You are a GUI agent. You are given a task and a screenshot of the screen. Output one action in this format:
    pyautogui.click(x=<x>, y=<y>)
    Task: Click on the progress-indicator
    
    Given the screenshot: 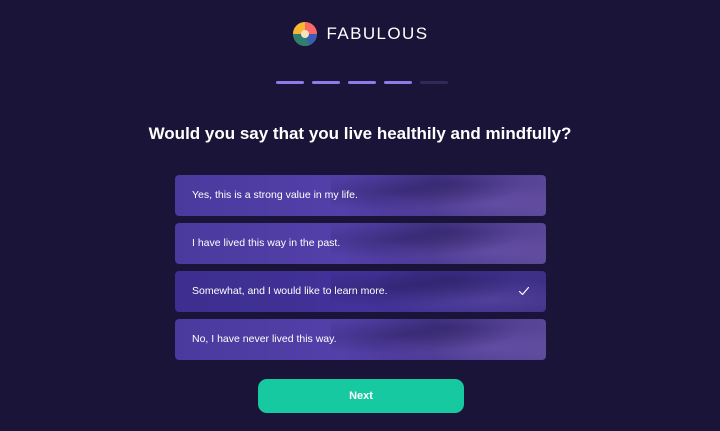 What is the action you would take?
    pyautogui.click(x=362, y=82)
    